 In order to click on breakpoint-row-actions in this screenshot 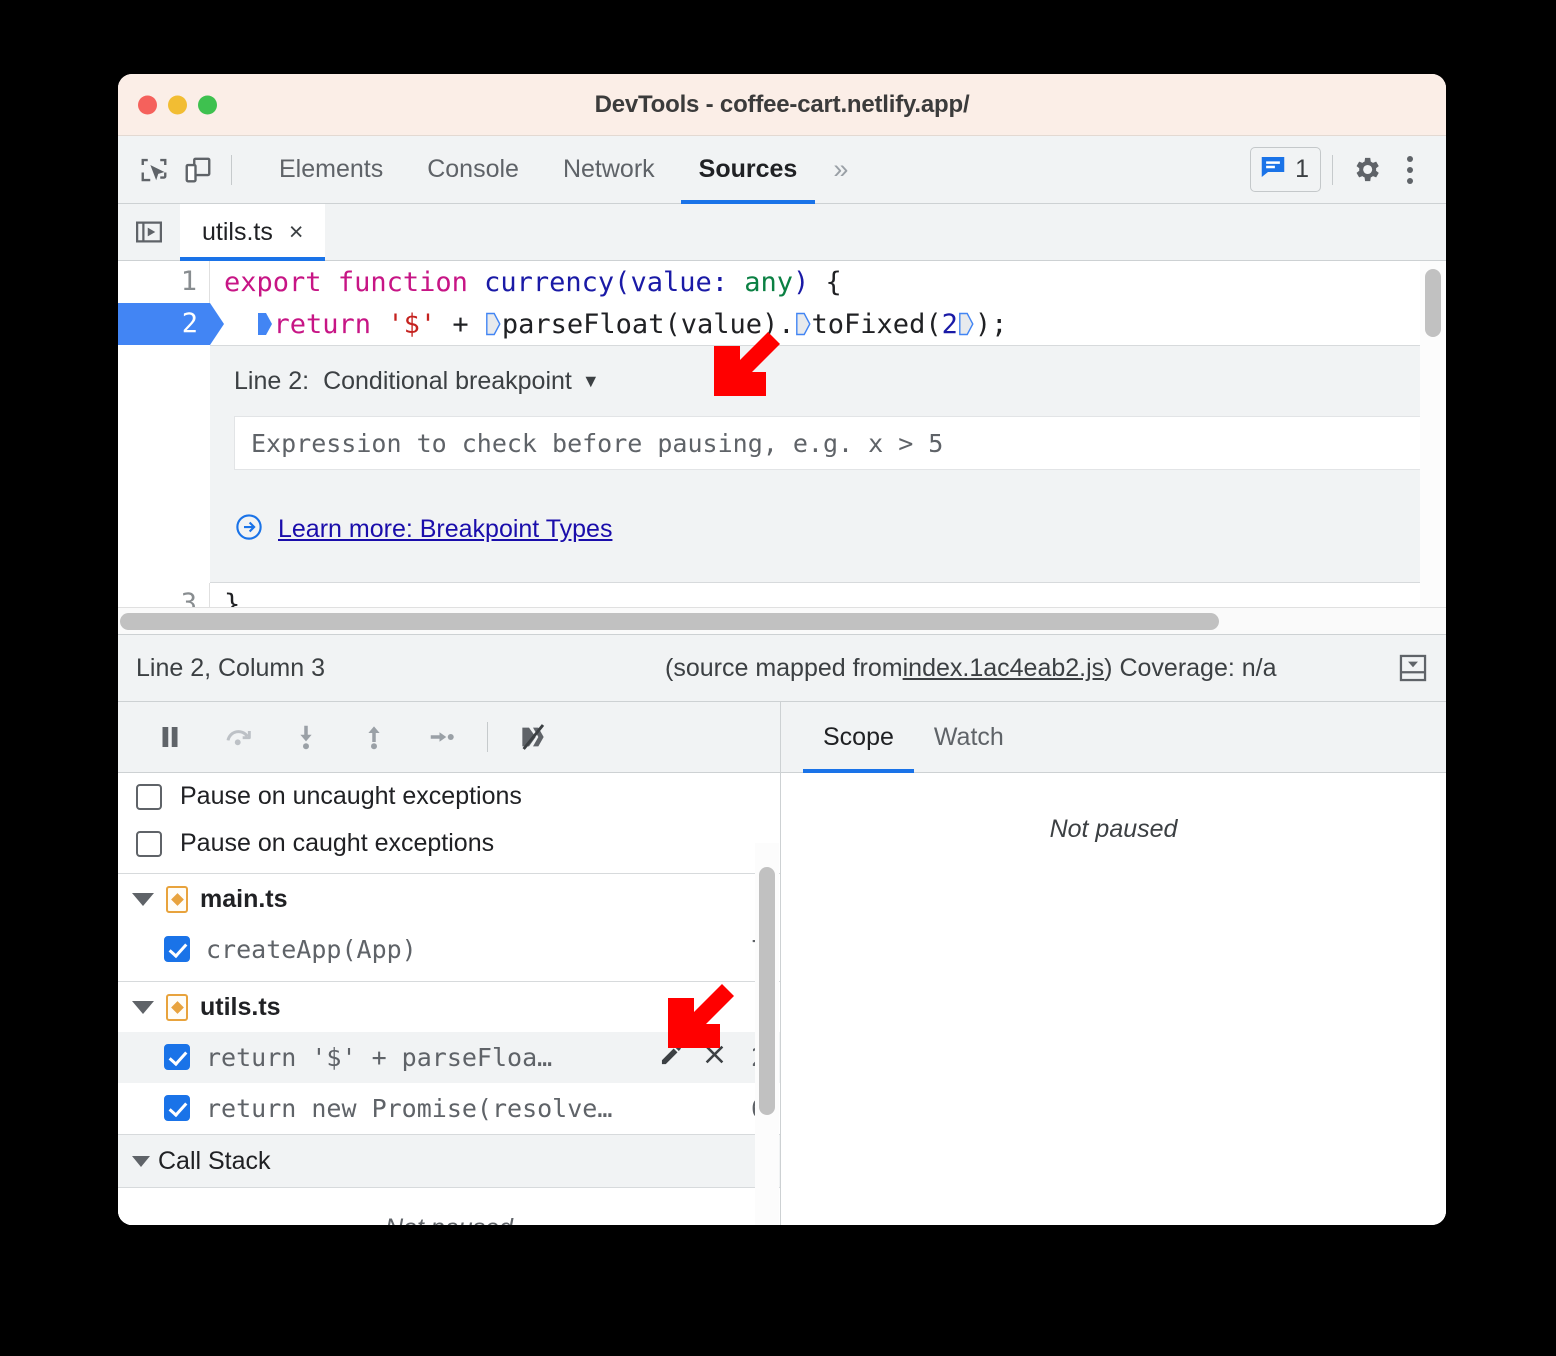, I will do `click(693, 1057)`.